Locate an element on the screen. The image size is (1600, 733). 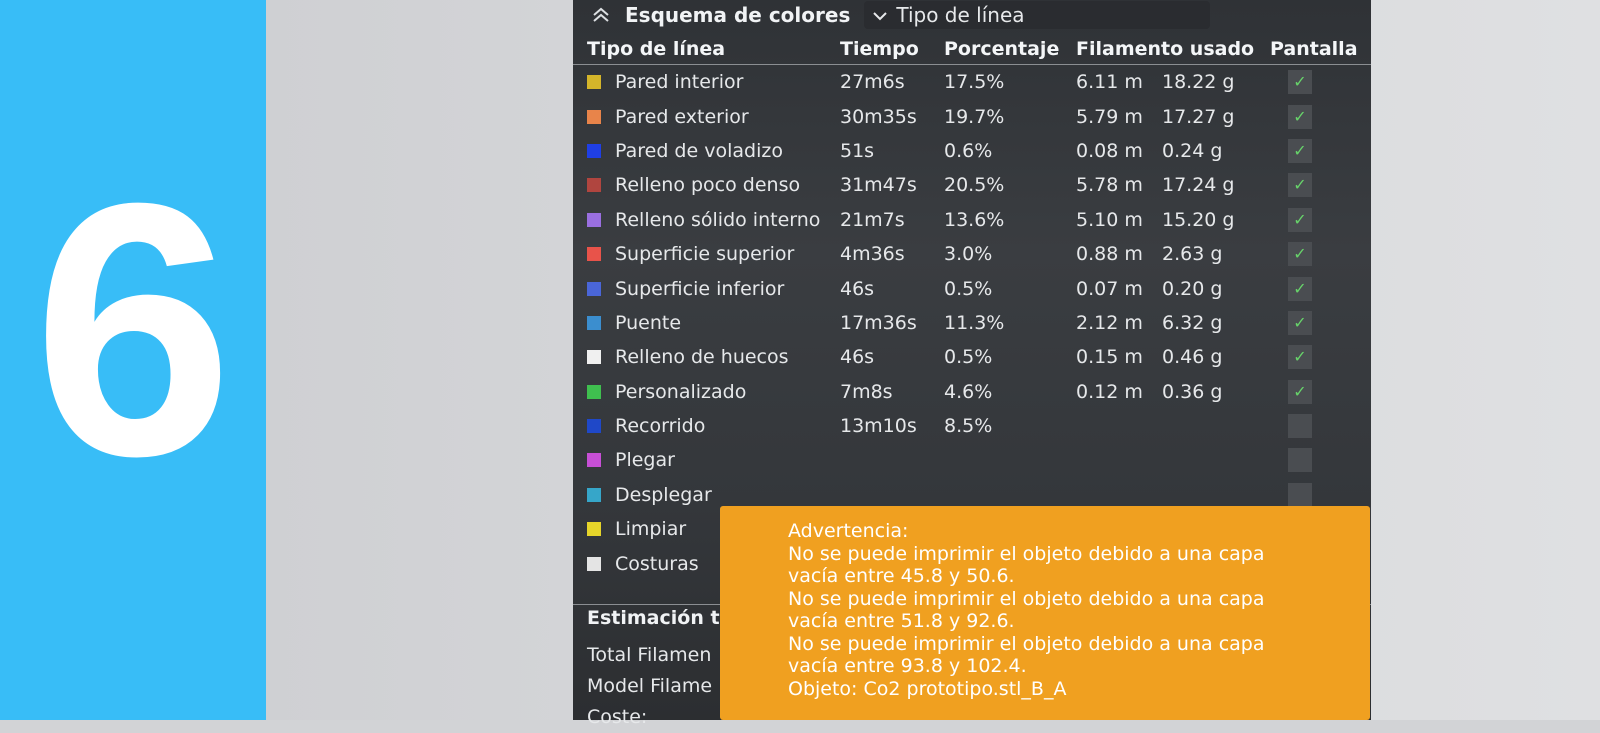
filament-length: 5.78 m is located at coordinates (1109, 185).